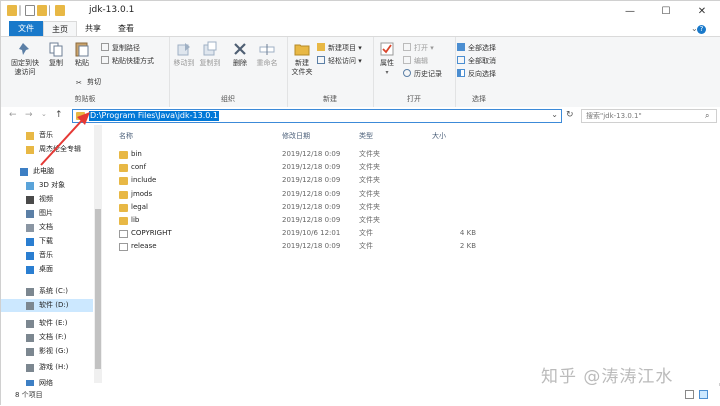  What do you see at coordinates (418, 167) in the screenshot?
I see `file-row: conf 2019/12/18 0:09 文件夹` at bounding box center [418, 167].